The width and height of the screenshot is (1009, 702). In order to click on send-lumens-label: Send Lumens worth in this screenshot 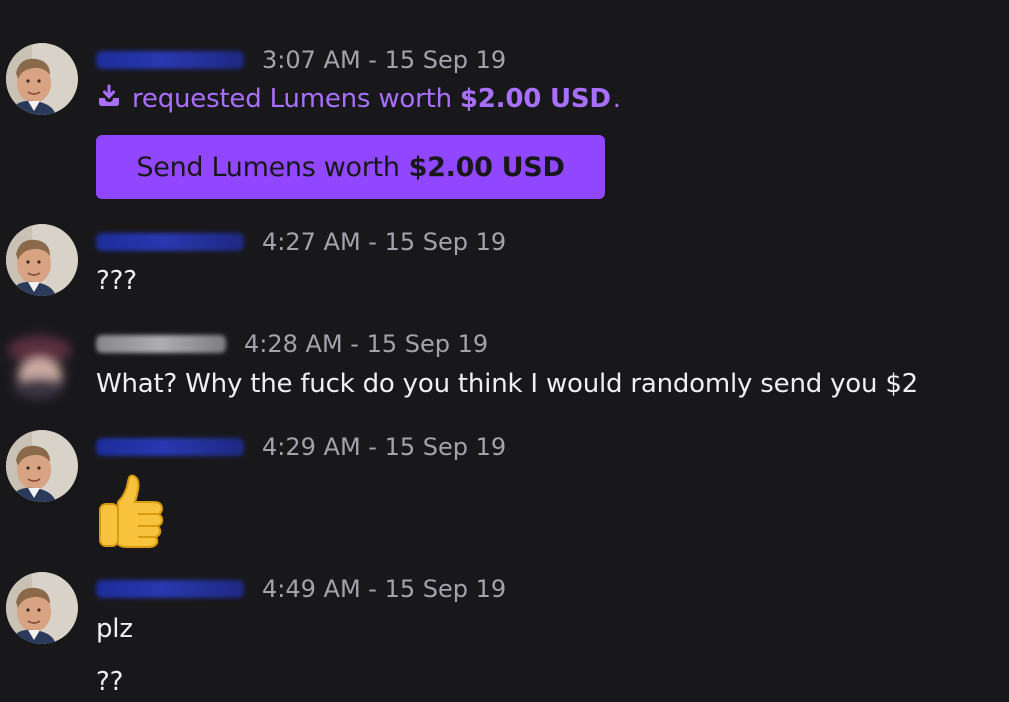, I will do `click(268, 167)`.